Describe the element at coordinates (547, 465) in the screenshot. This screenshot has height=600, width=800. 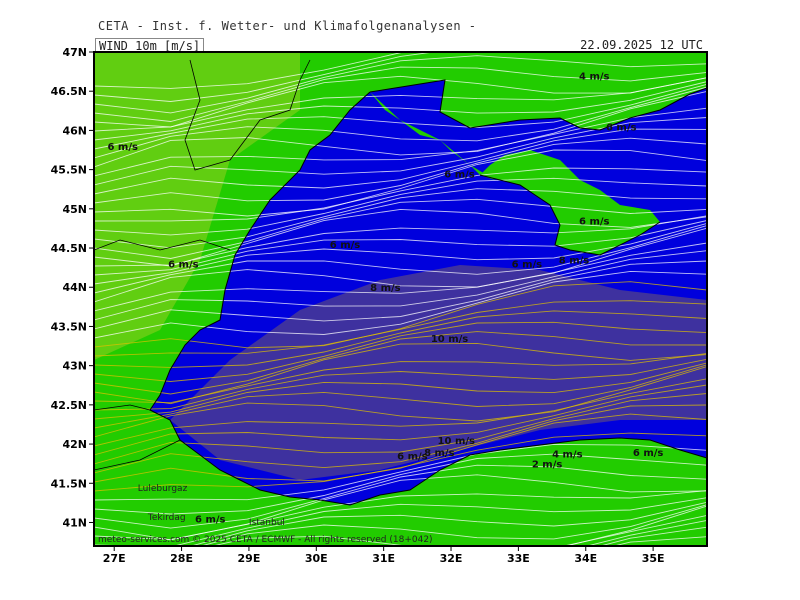
I see `speed-annotation: 2 m/s` at that location.